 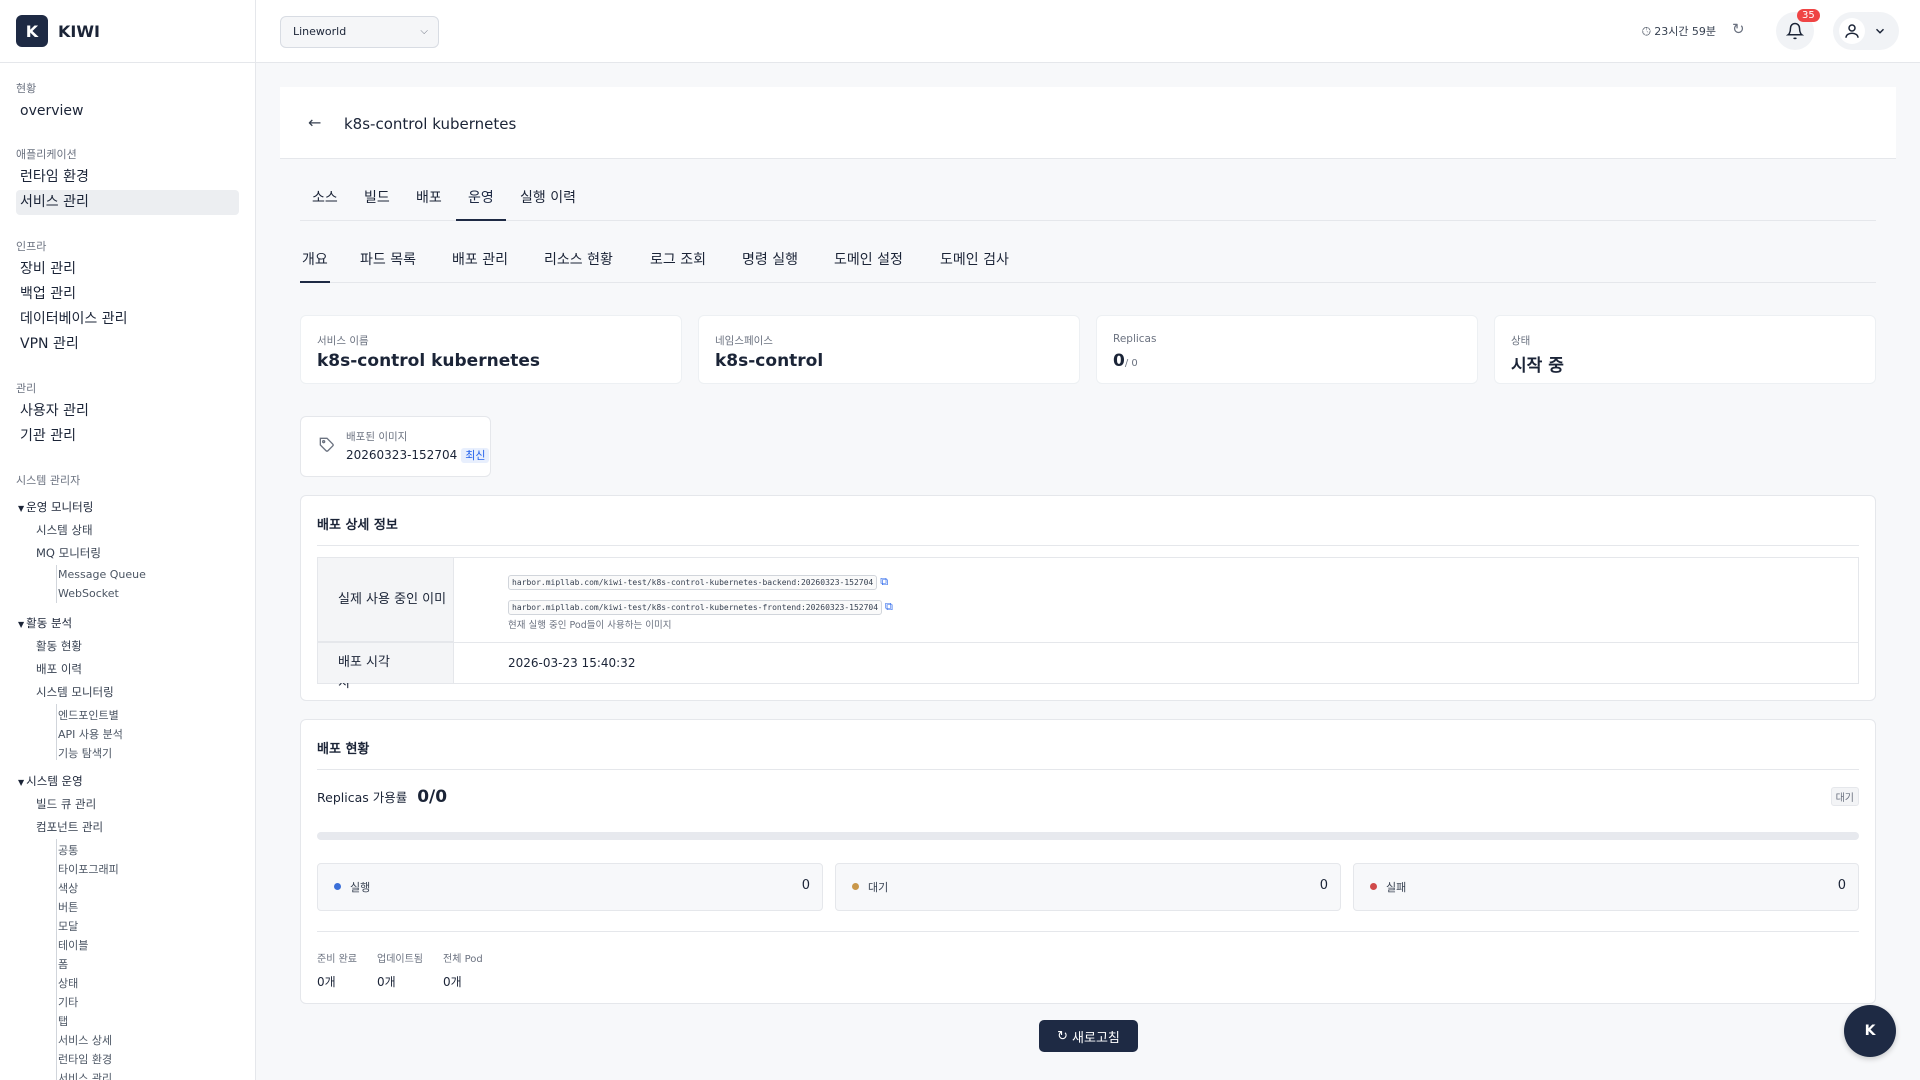 What do you see at coordinates (88, 869) in the screenshot?
I see `sidebar-item-typography: 타이포그래피` at bounding box center [88, 869].